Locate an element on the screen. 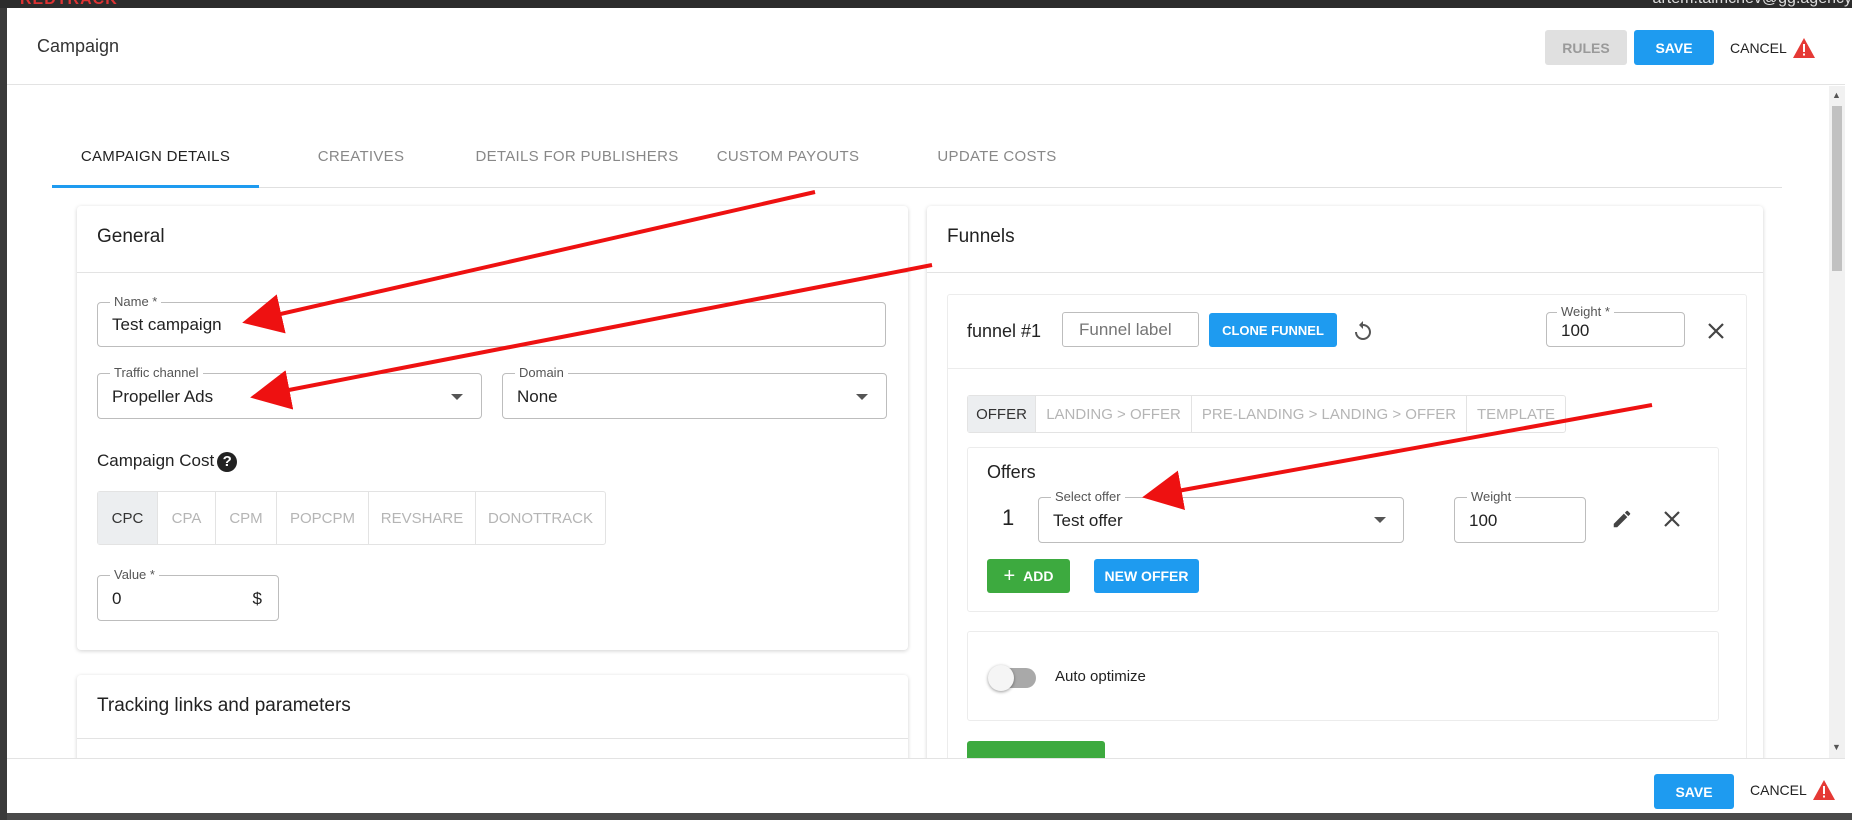 Image resolution: width=1852 pixels, height=820 pixels. background-app-sidebar is located at coordinates (3, 414).